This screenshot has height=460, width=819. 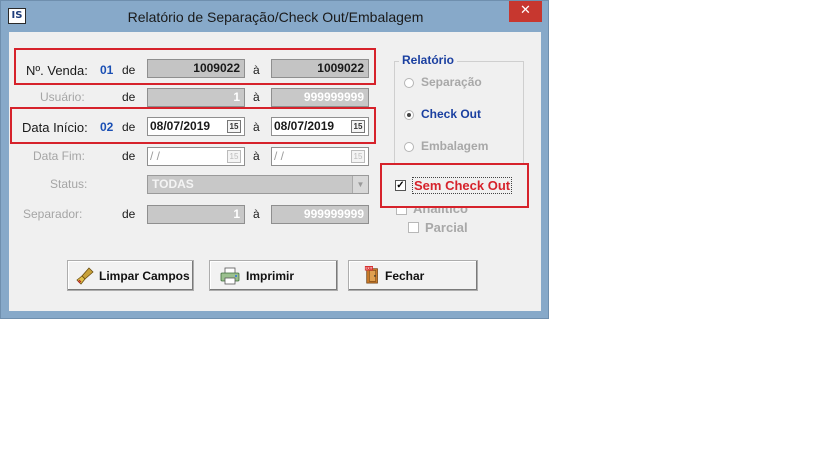 What do you see at coordinates (69, 184) in the screenshot?
I see `status-label: Status:` at bounding box center [69, 184].